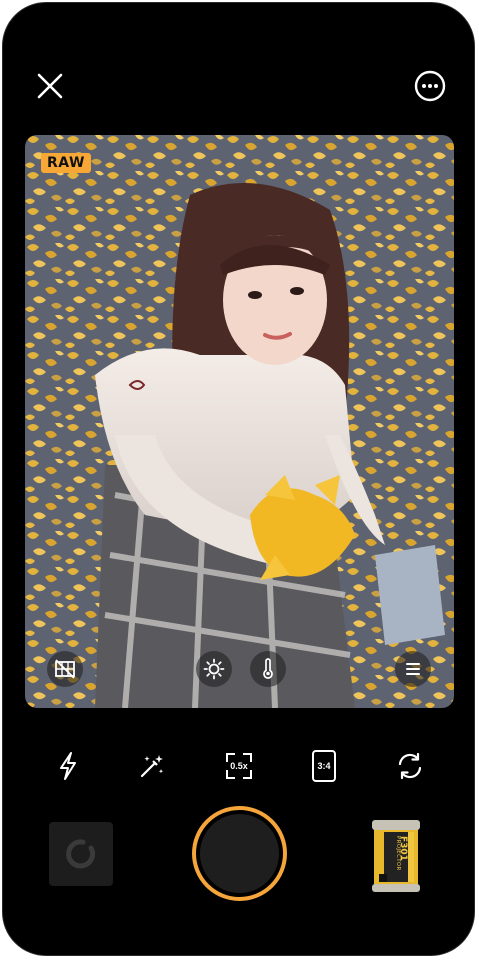 This screenshot has height=960, width=479. I want to click on temperature-button, so click(268, 669).